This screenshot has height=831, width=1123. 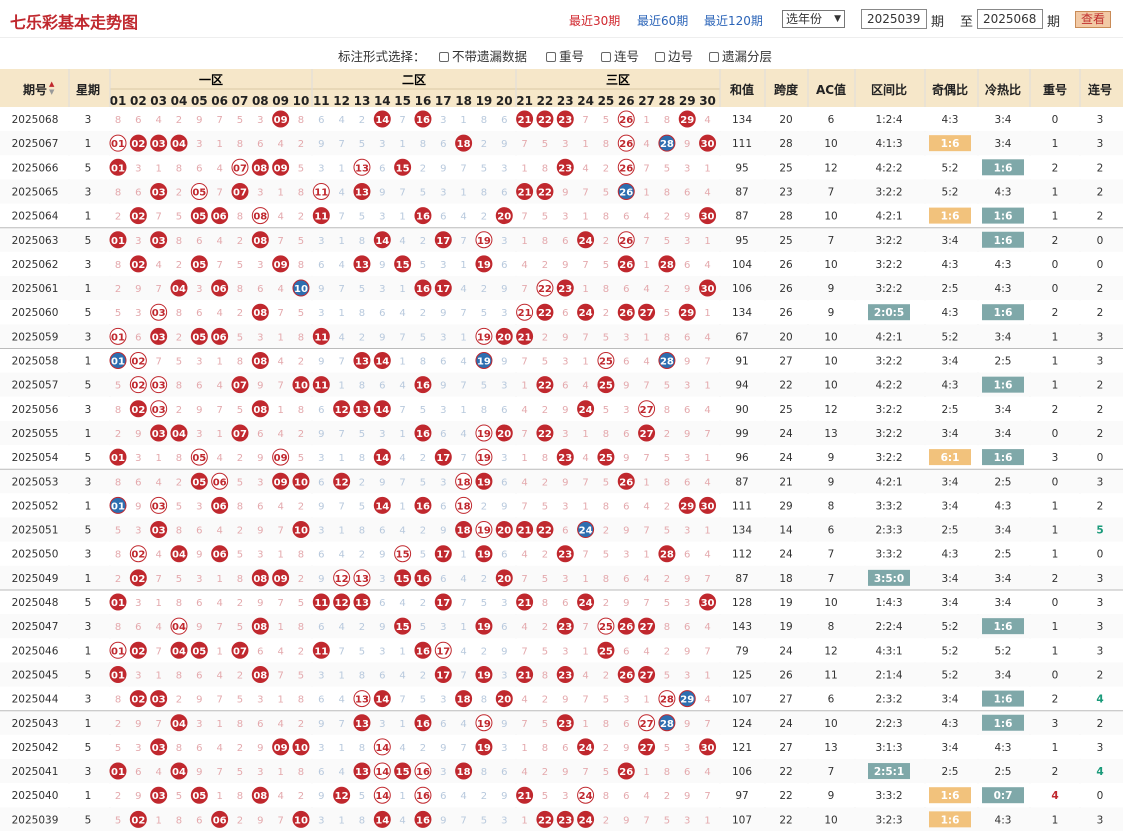 I want to click on stat-hot_cold: 1:6, so click(x=1003, y=458).